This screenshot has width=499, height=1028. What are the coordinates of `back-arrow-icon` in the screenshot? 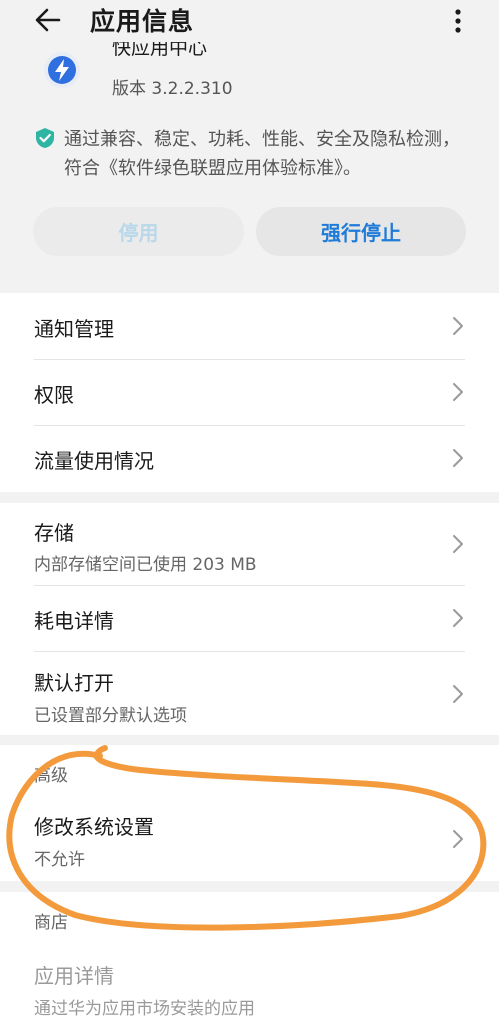 It's located at (48, 20).